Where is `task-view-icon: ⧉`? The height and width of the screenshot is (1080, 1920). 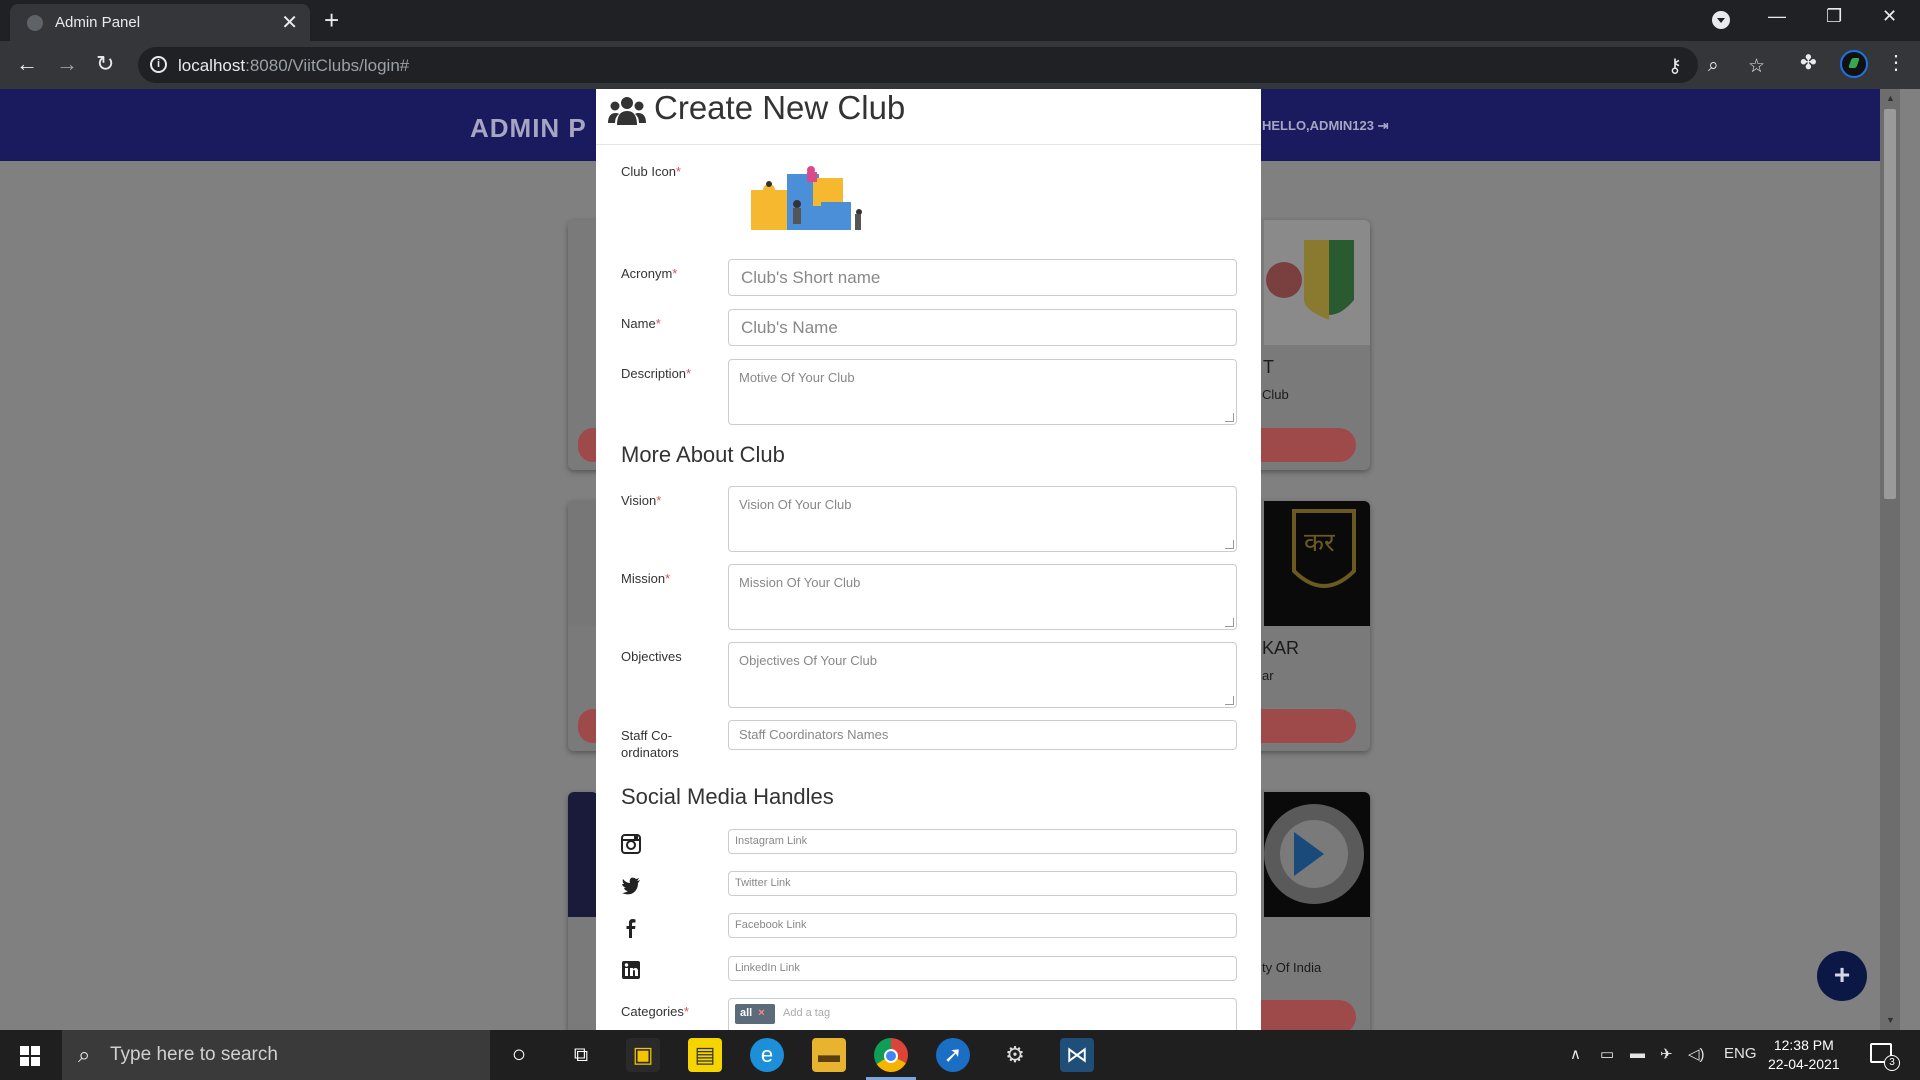
task-view-icon: ⧉ is located at coordinates (581, 1055).